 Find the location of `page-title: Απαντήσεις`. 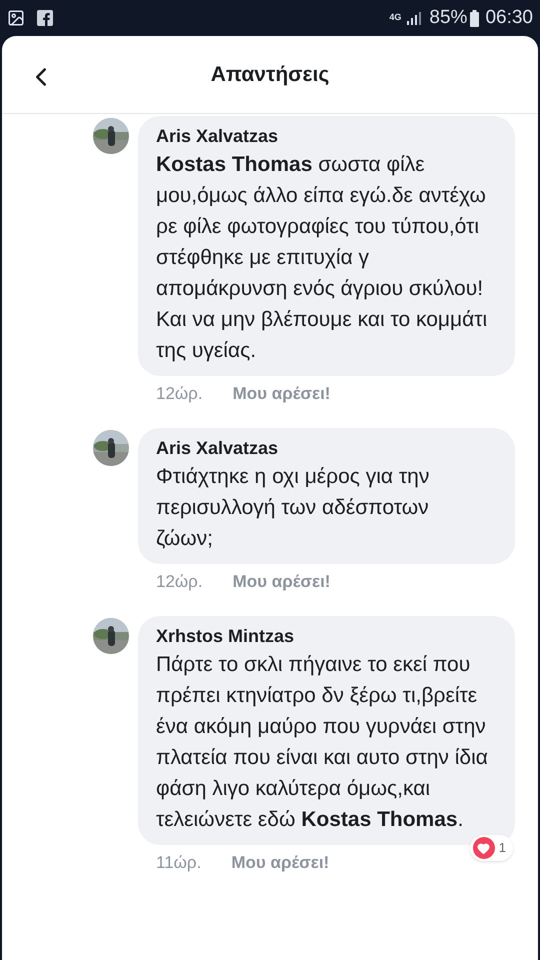

page-title: Απαντήσεις is located at coordinates (270, 75).